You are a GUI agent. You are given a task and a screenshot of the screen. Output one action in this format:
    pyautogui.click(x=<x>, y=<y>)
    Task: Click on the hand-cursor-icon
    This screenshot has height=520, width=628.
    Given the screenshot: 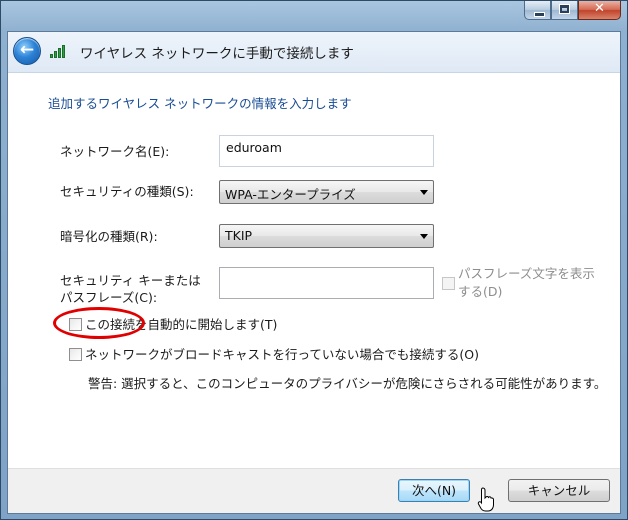 What is the action you would take?
    pyautogui.click(x=485, y=499)
    